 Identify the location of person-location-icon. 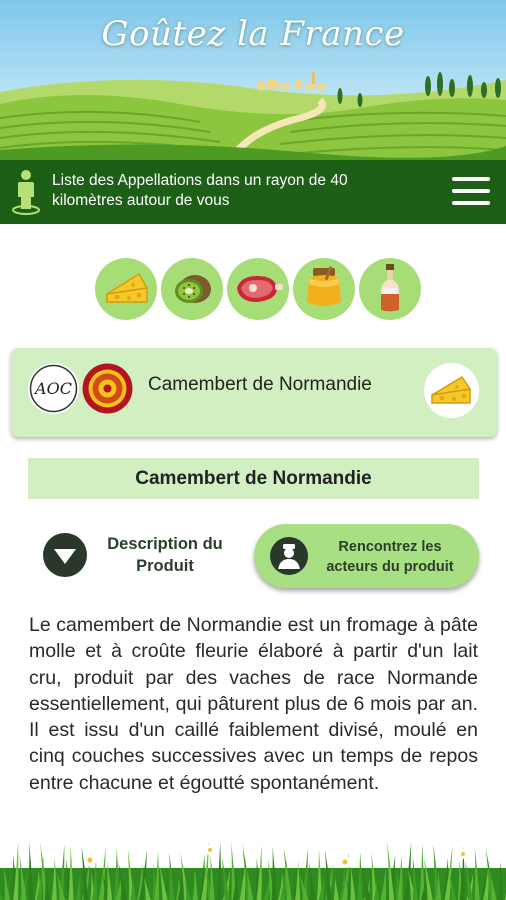
(26, 192).